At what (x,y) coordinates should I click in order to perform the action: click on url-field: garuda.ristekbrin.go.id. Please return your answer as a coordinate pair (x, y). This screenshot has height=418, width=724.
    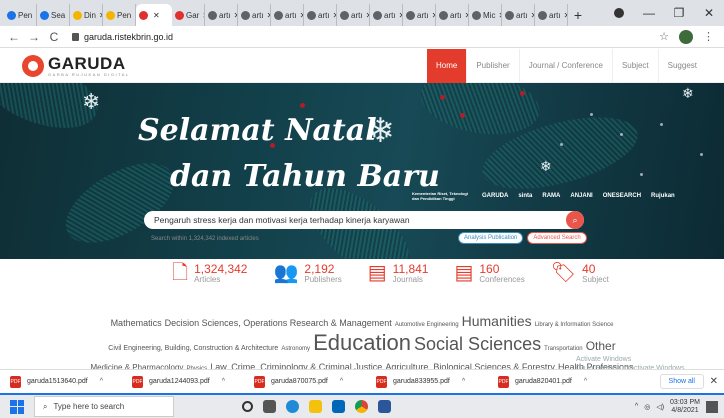
    Looking at the image, I should click on (365, 37).